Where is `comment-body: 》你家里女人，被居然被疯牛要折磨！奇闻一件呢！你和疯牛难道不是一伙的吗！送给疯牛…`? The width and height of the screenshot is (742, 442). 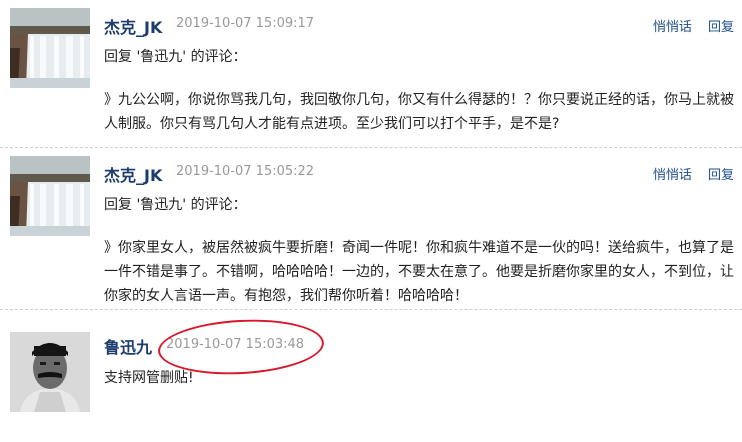
comment-body: 》你家里女人，被居然被疯牛要折磨！奇闻一件呢！你和疯牛难道不是一伙的吗！送给疯牛… is located at coordinates (419, 272).